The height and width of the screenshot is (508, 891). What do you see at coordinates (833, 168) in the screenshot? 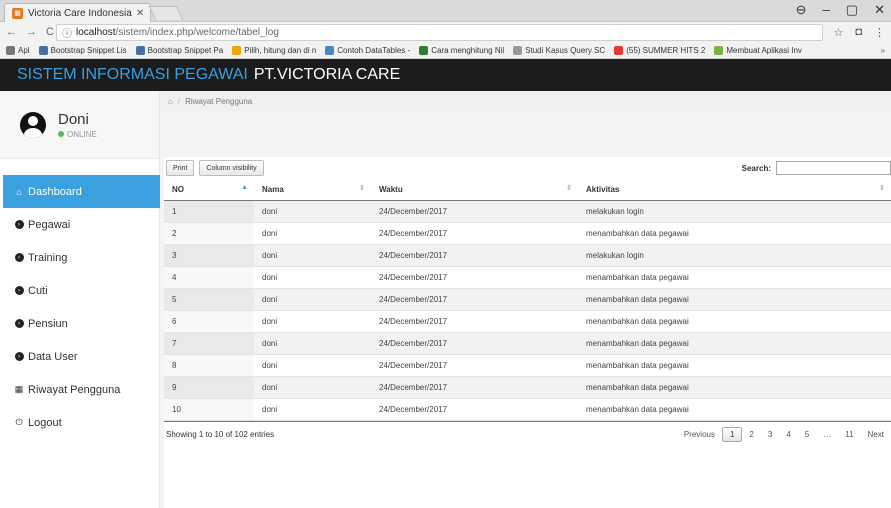
I see `search-input` at bounding box center [833, 168].